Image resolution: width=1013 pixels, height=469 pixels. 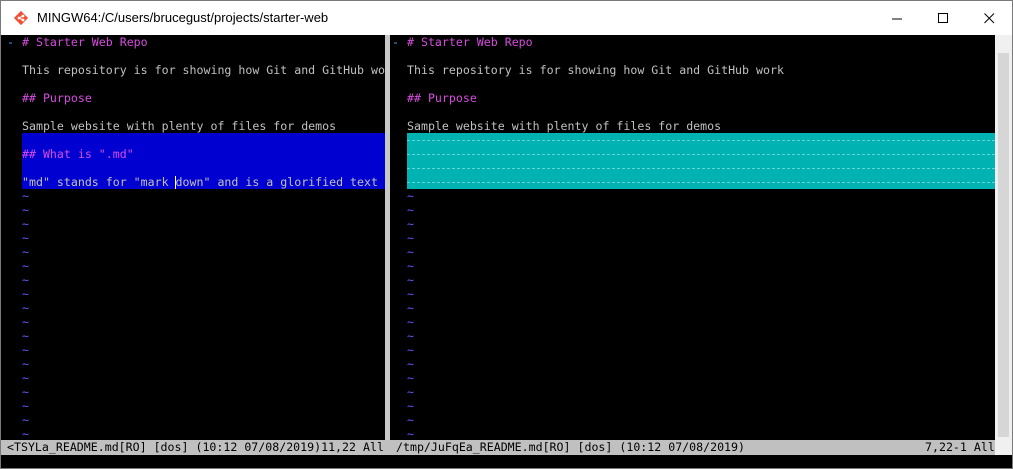 I want to click on right-cursor-position: 7,22-1 All, so click(x=960, y=447).